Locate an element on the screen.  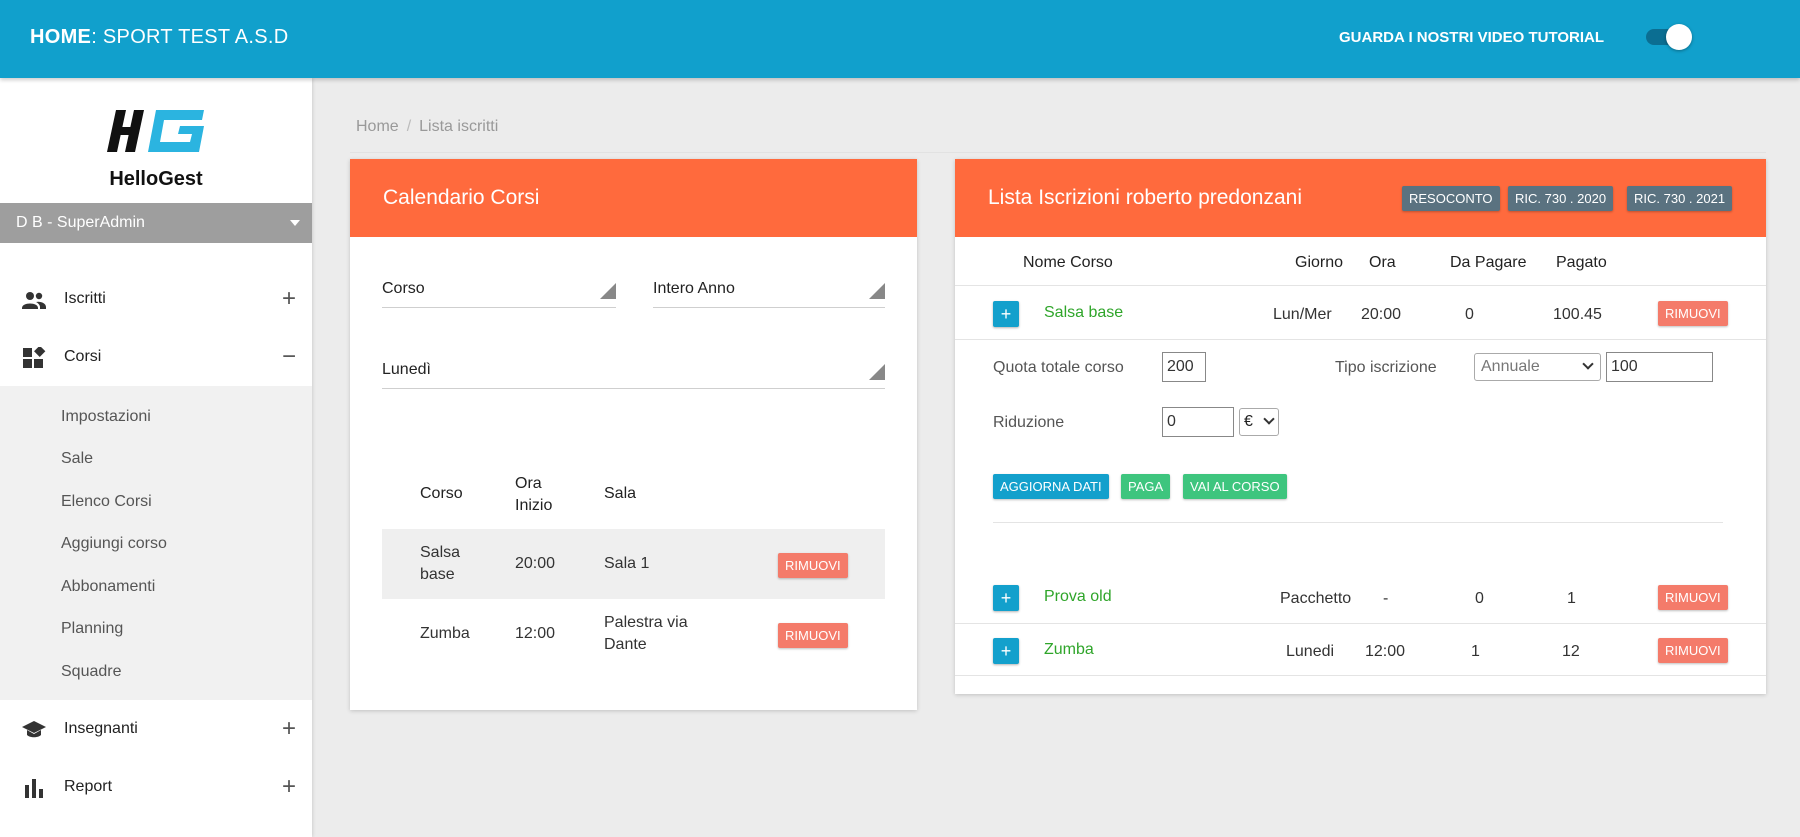
tipo-iscrizione-label: Tipo iscrizione is located at coordinates (1386, 367).